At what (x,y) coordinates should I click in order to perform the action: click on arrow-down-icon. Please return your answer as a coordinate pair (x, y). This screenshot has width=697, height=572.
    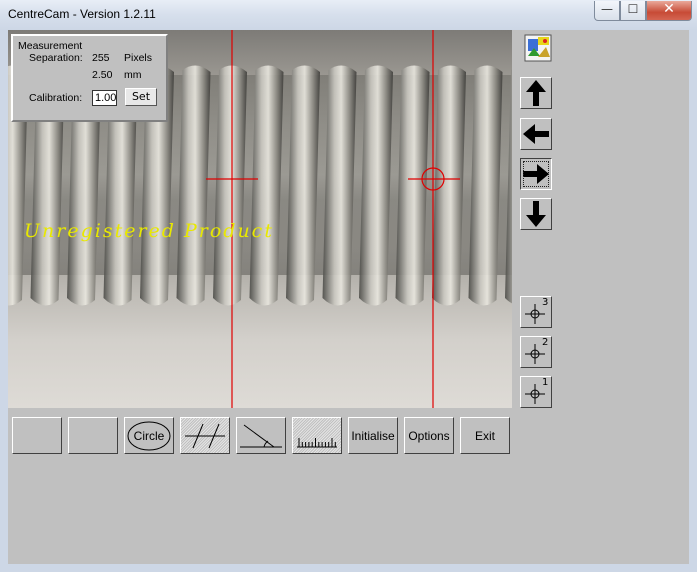
    Looking at the image, I should click on (536, 214).